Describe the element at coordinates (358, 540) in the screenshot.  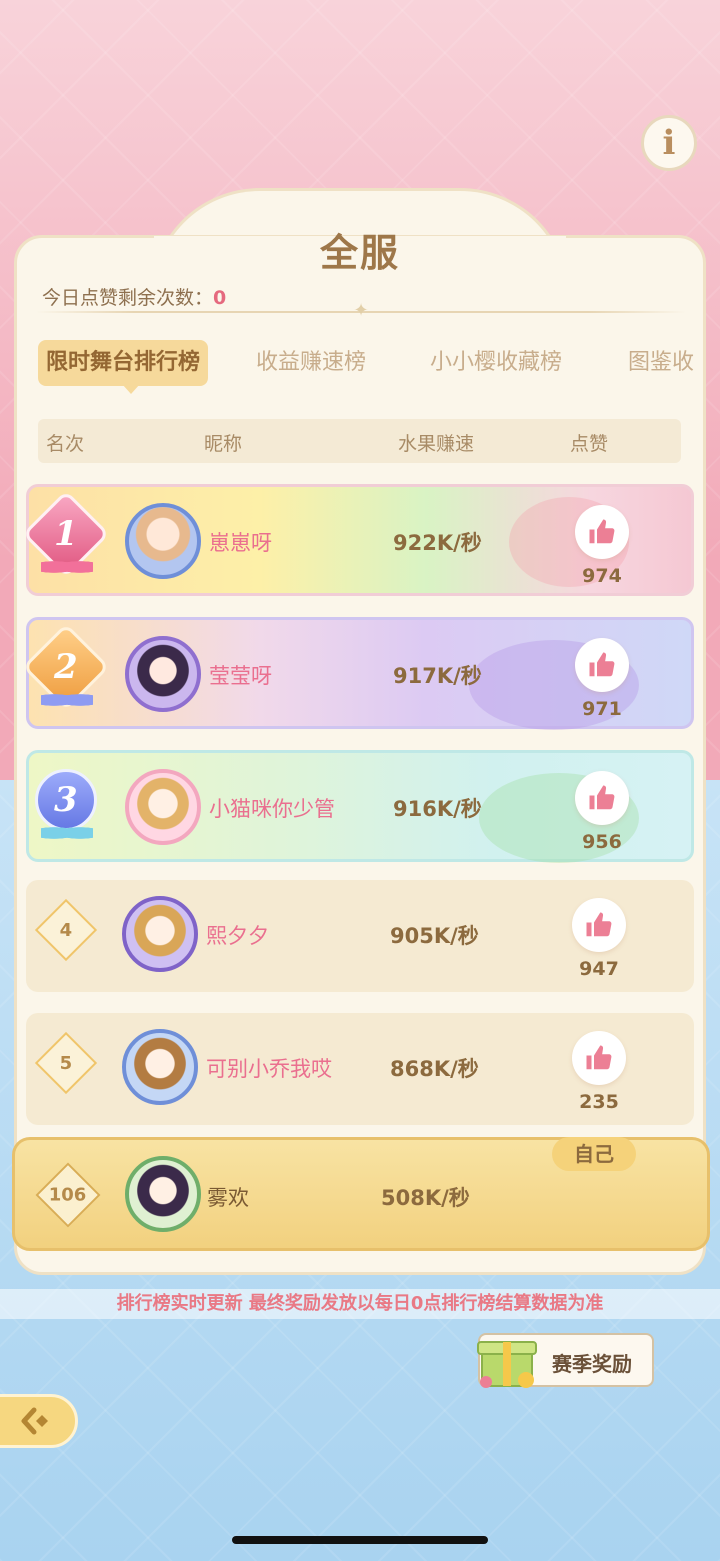
I see `table-row: 1 崽崽呀 922K/秒 974` at that location.